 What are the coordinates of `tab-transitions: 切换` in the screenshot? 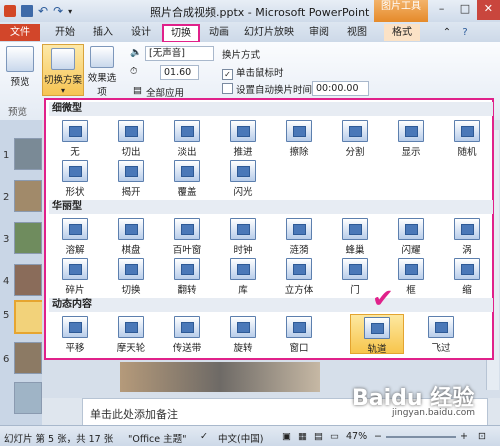 It's located at (181, 33).